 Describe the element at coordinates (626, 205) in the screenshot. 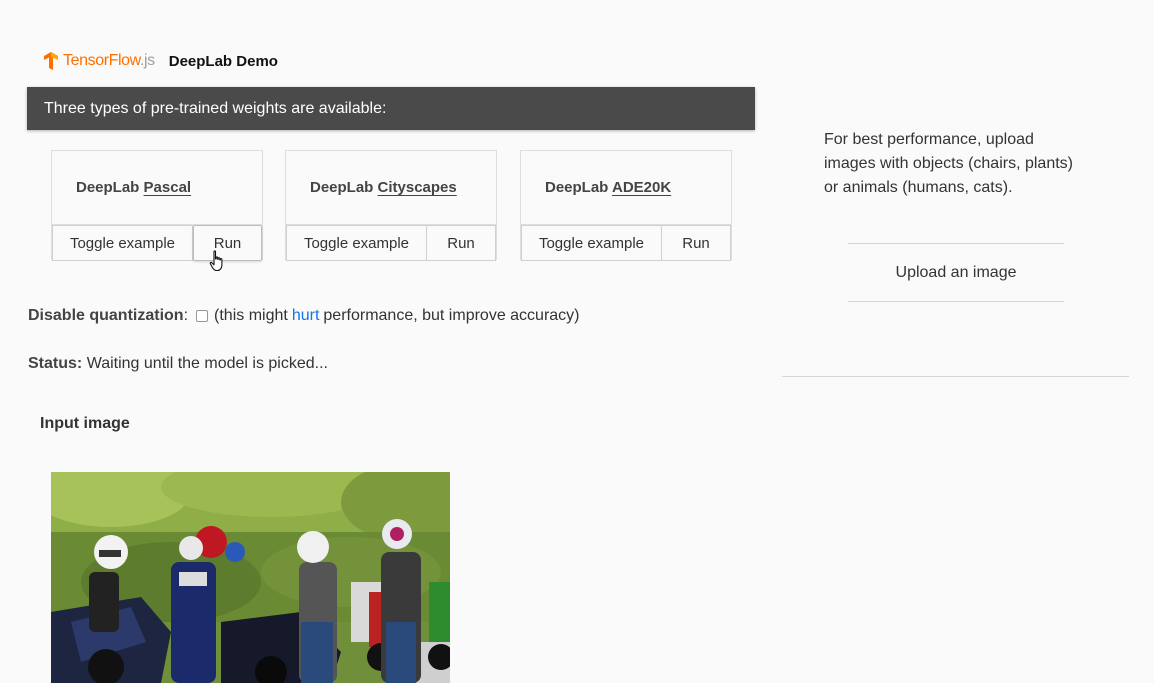

I see `model-card-ade20k: DeepLab ADE20K Toggle example Run` at that location.